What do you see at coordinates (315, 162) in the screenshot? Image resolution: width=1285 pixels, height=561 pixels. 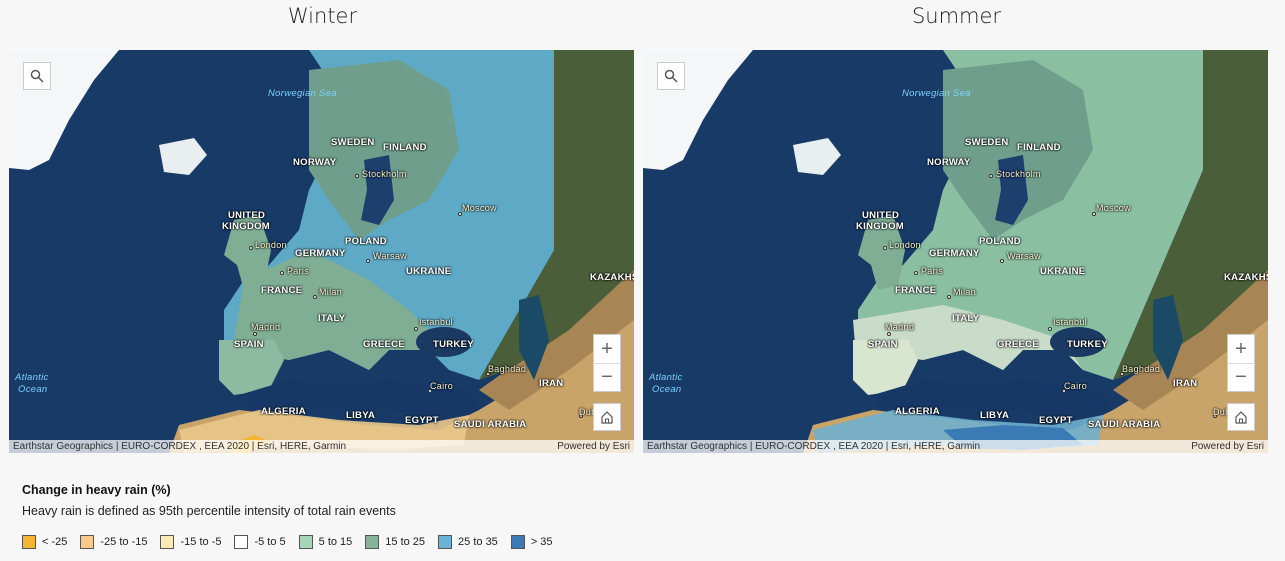 I see `label-norway: NORWAY` at bounding box center [315, 162].